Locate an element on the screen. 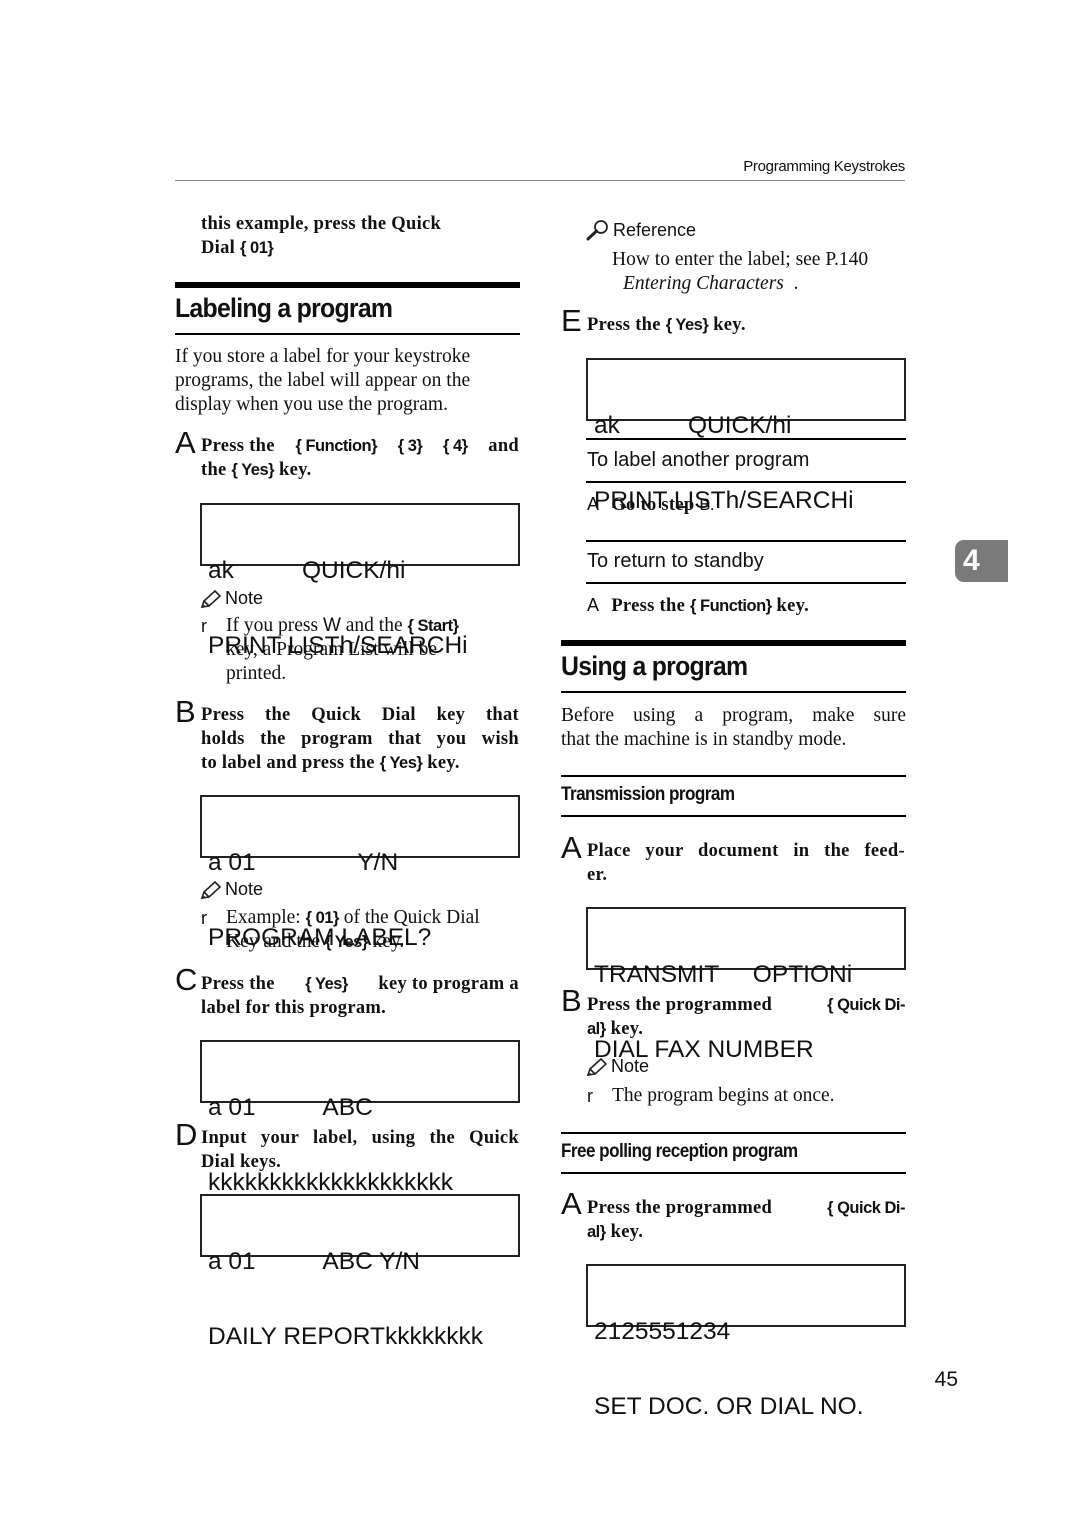  subsection-free-polling: Free polling reception program is located at coordinates (679, 1151).